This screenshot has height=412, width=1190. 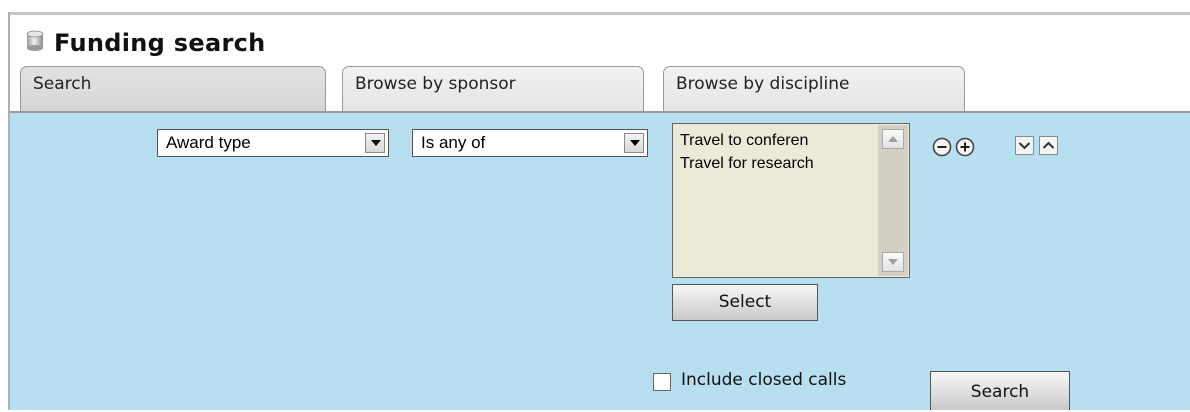 What do you see at coordinates (62, 84) in the screenshot?
I see `tab-label: Search` at bounding box center [62, 84].